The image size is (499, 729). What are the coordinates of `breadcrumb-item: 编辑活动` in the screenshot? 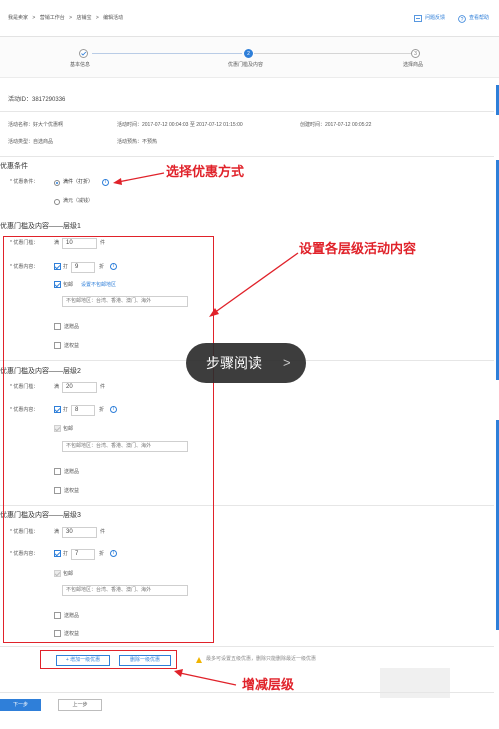 It's located at (113, 18).